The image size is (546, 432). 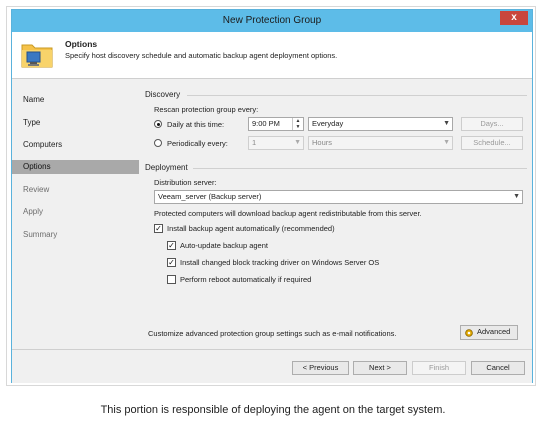 I want to click on window-title: New Protection Group, so click(x=272, y=20).